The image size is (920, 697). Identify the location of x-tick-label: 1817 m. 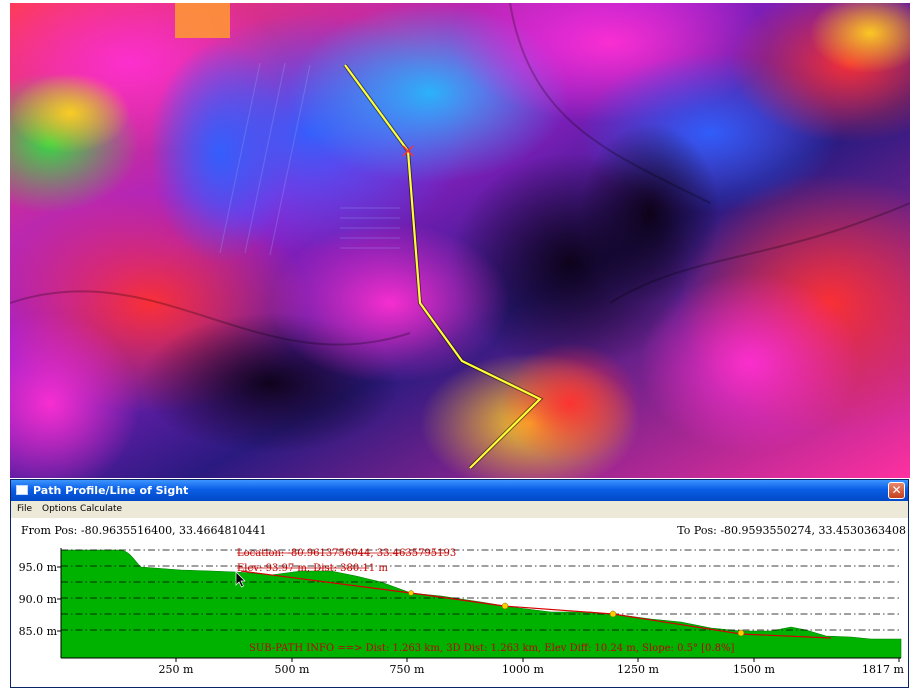
(883, 669).